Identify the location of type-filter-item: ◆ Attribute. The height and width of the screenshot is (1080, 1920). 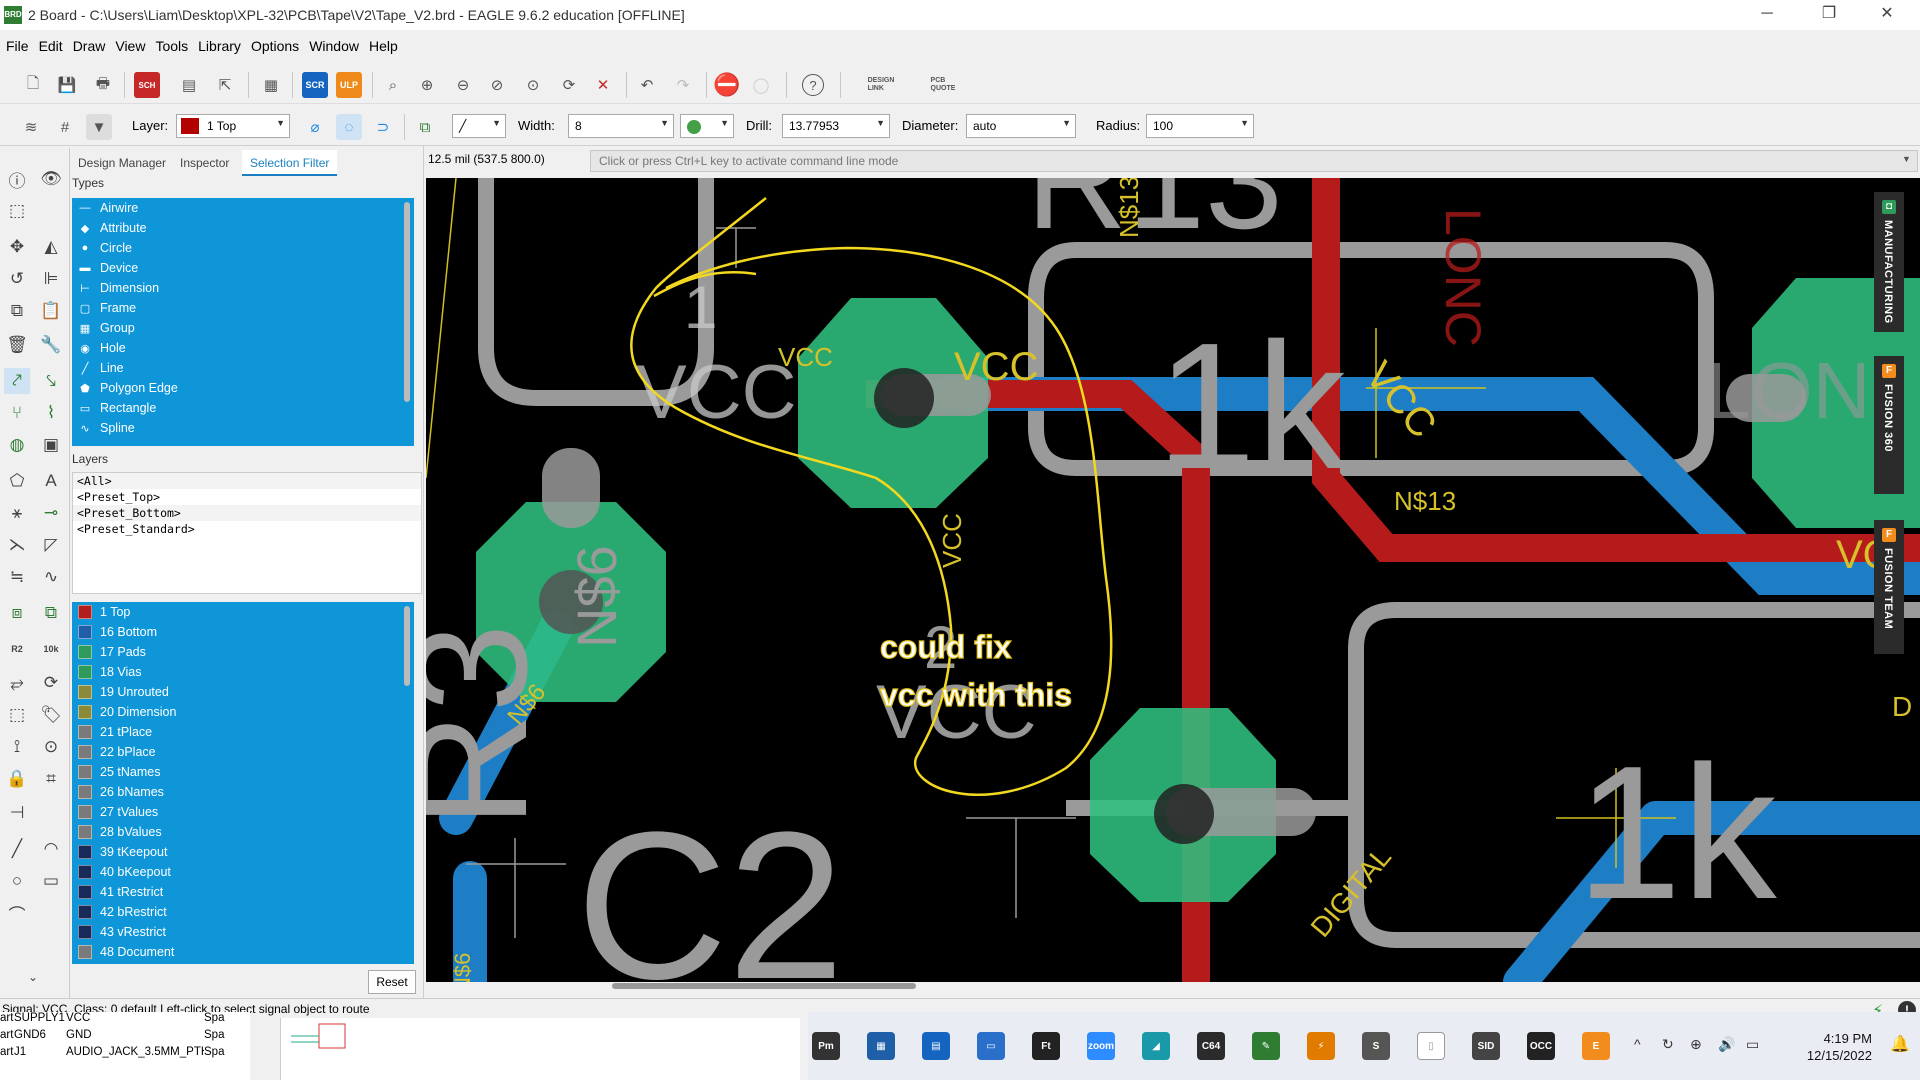
(243, 228).